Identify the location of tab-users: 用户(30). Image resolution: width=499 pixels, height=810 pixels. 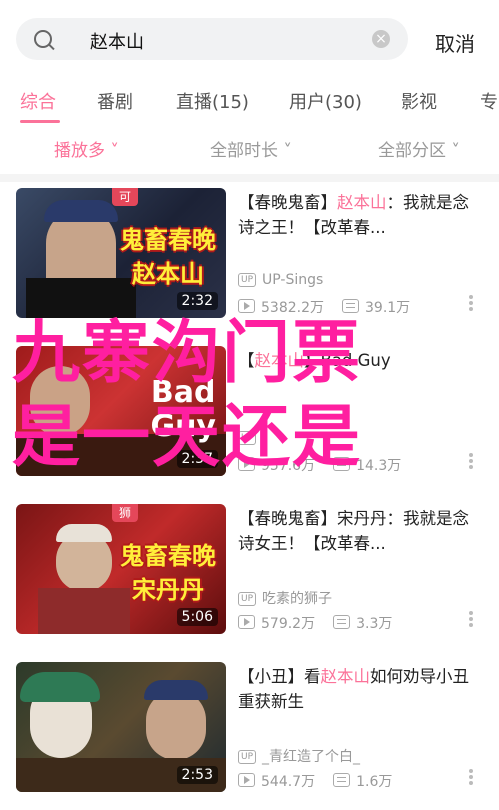
(325, 101).